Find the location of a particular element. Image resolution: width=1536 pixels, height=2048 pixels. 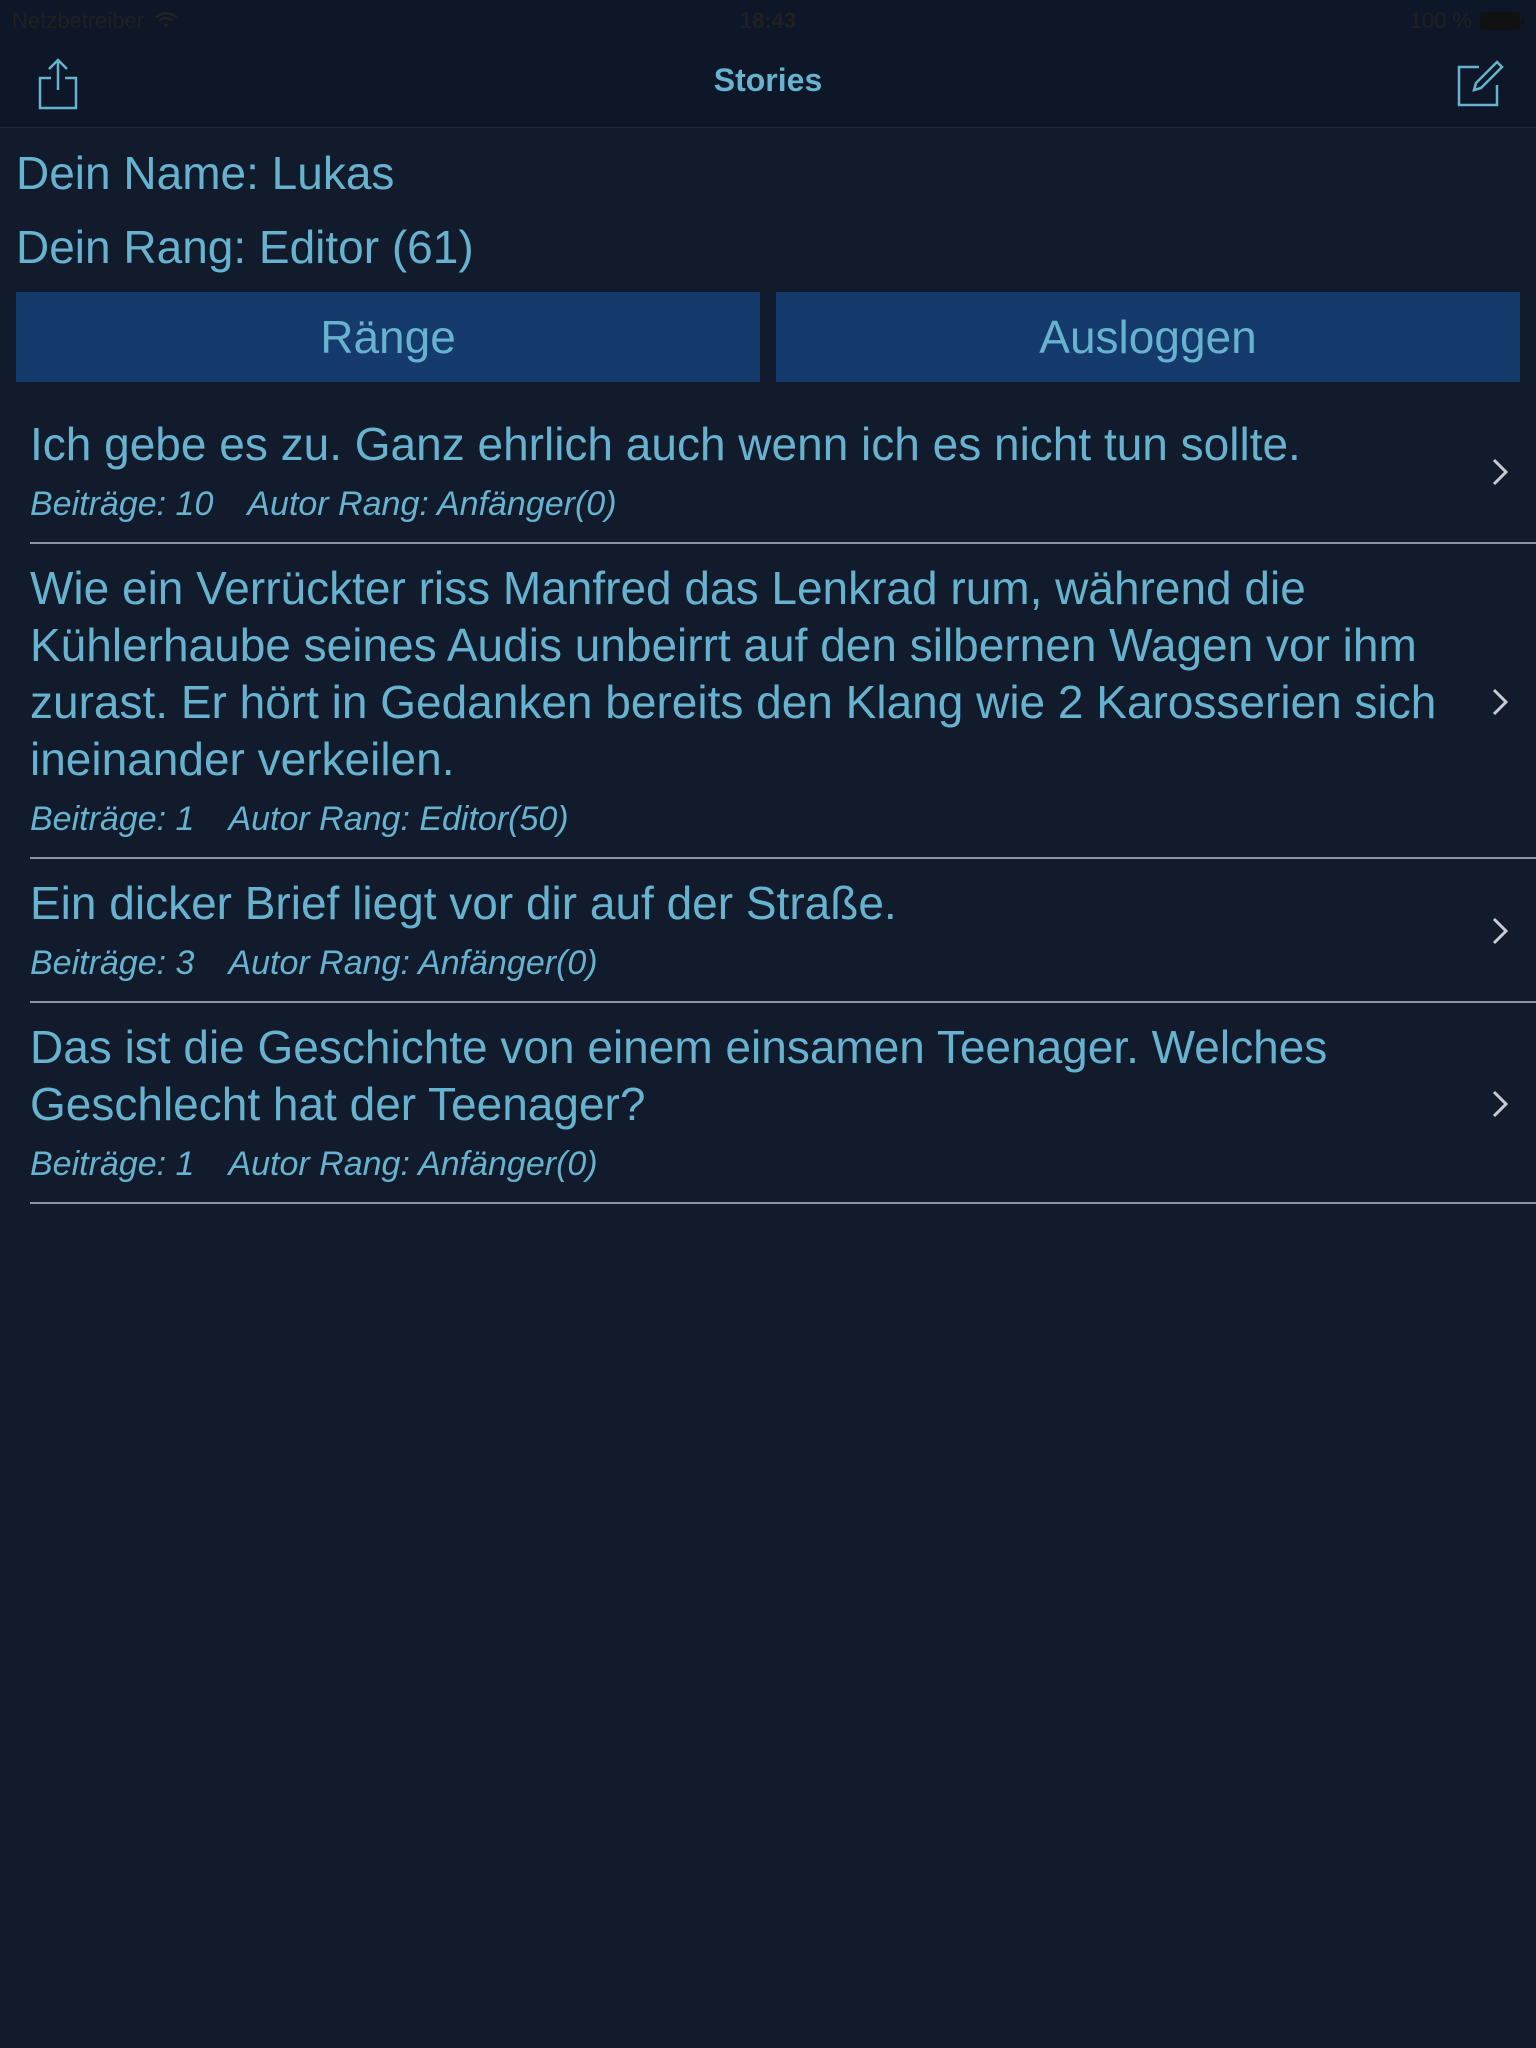

story-meta: Beiträge: 1 Autor Rang: Editor(50) is located at coordinates (743, 819).